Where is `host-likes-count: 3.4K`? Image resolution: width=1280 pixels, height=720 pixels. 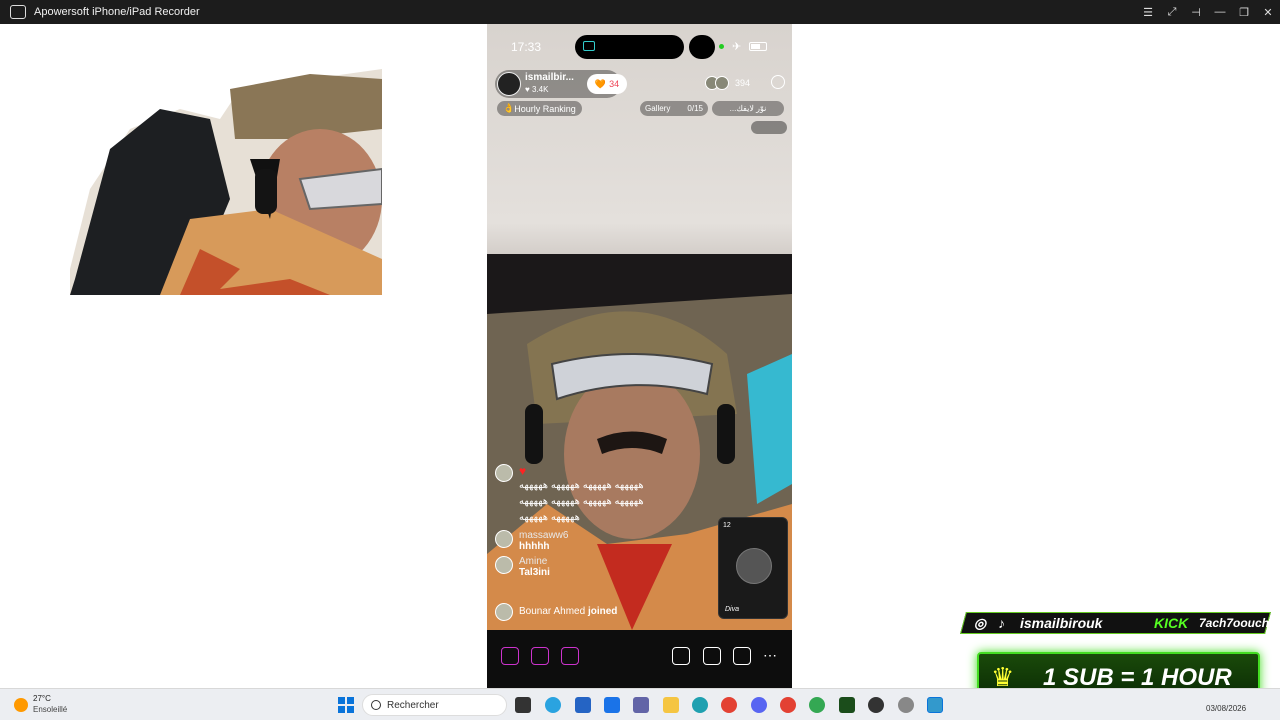 host-likes-count: 3.4K is located at coordinates (540, 89).